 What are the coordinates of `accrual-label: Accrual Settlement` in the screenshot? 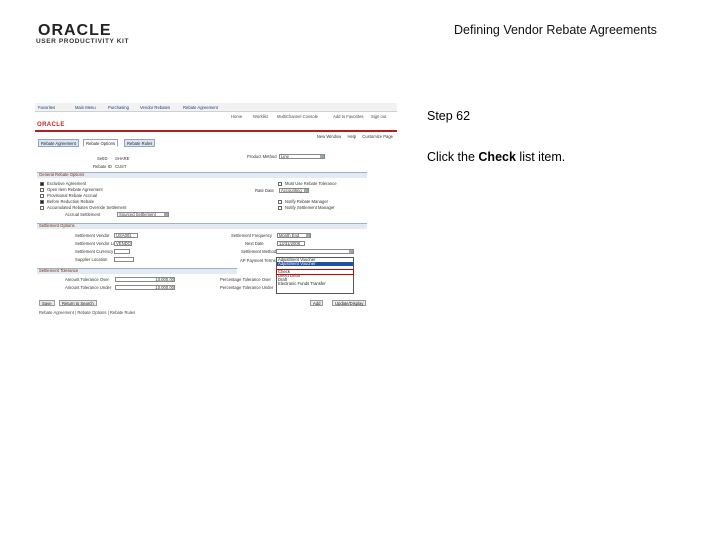 It's located at (83, 214).